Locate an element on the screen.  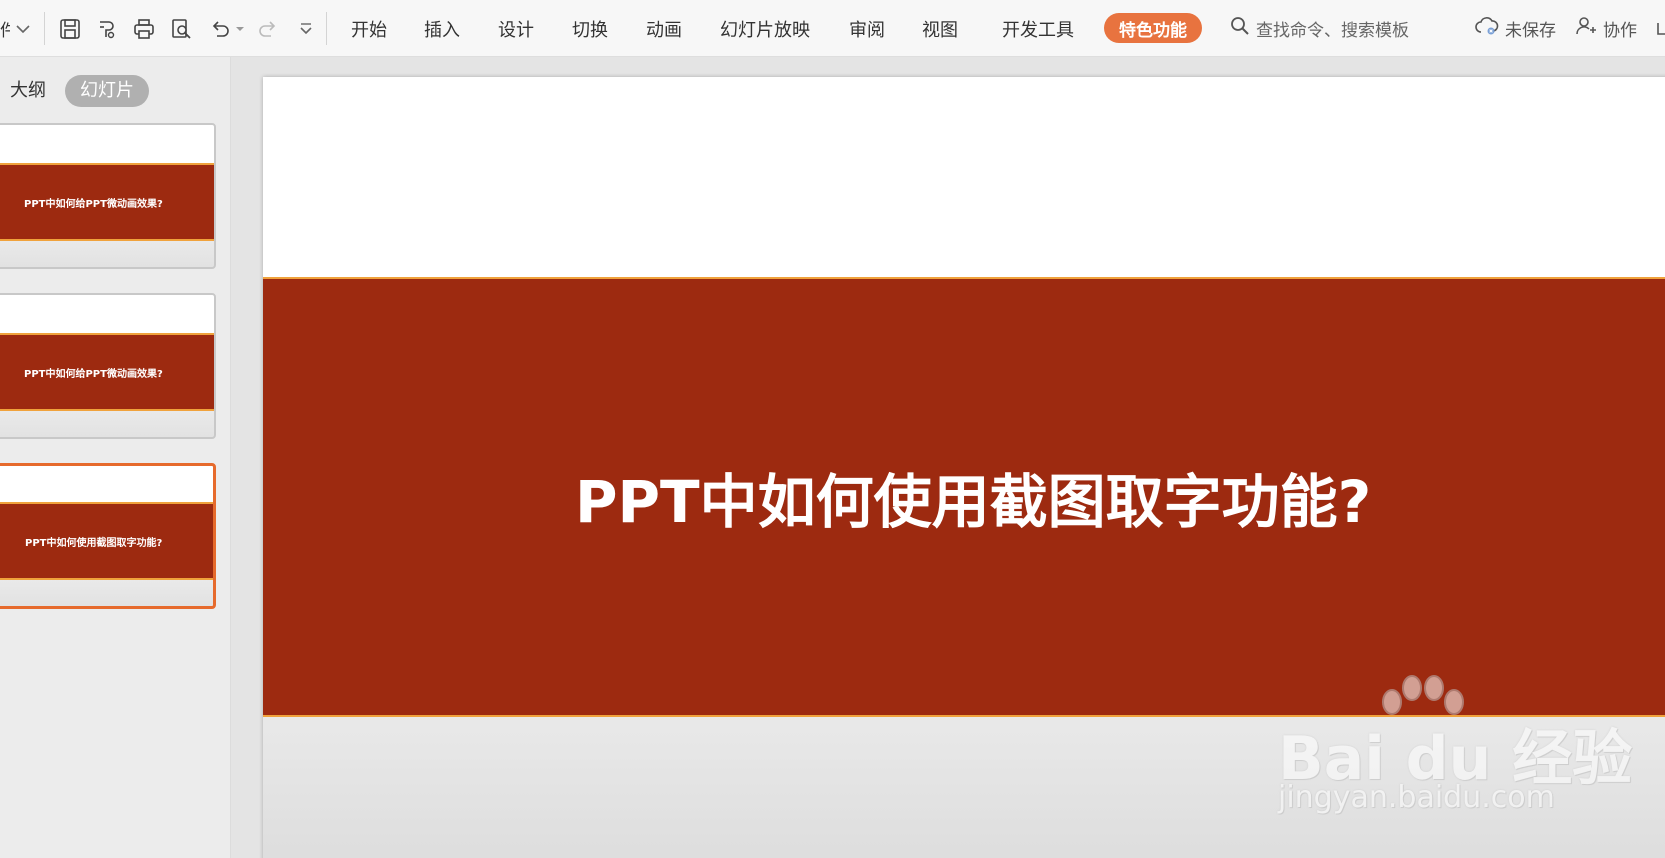
tab-outline: 大纲 is located at coordinates (28, 91).